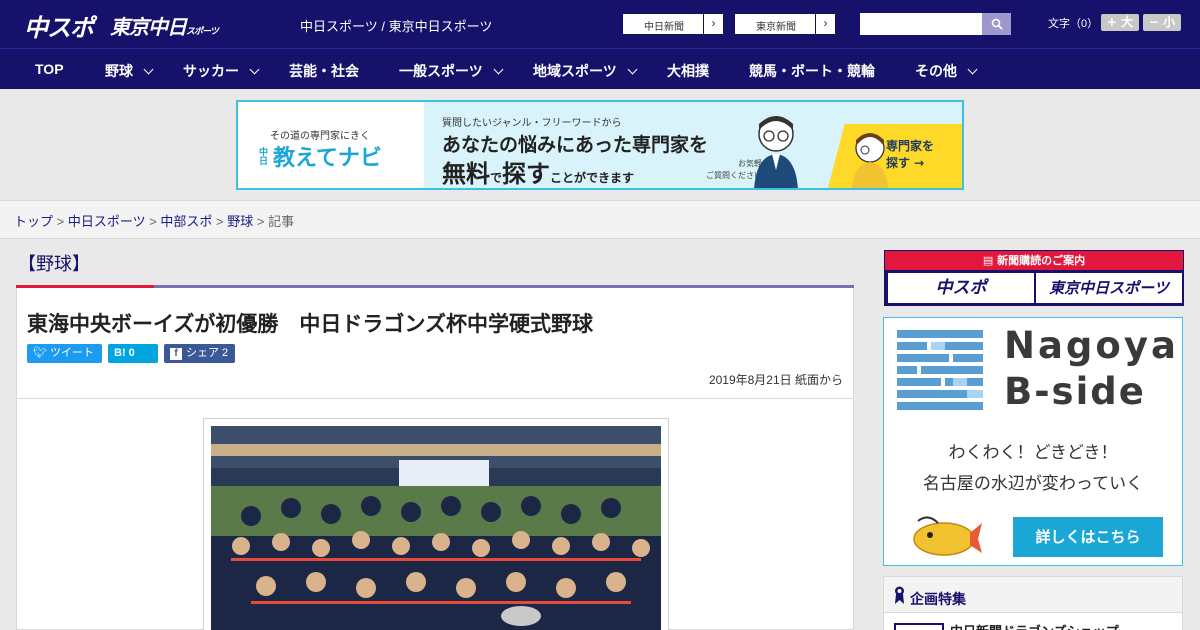 The height and width of the screenshot is (630, 1200). I want to click on nav-item-baseball: 野球, so click(129, 71).